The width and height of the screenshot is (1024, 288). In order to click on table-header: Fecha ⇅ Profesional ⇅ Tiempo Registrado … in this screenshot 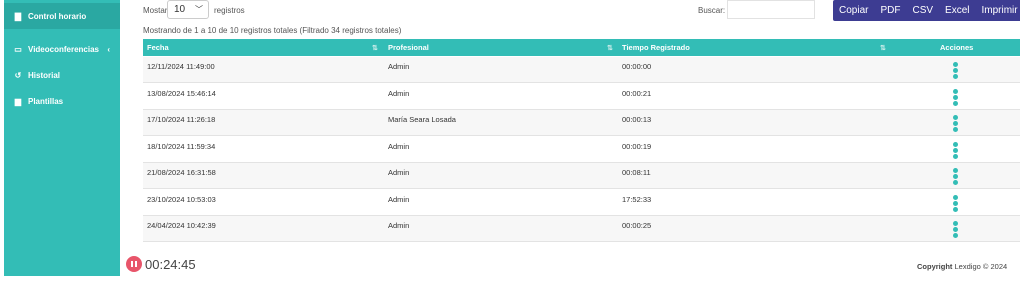, I will do `click(581, 47)`.